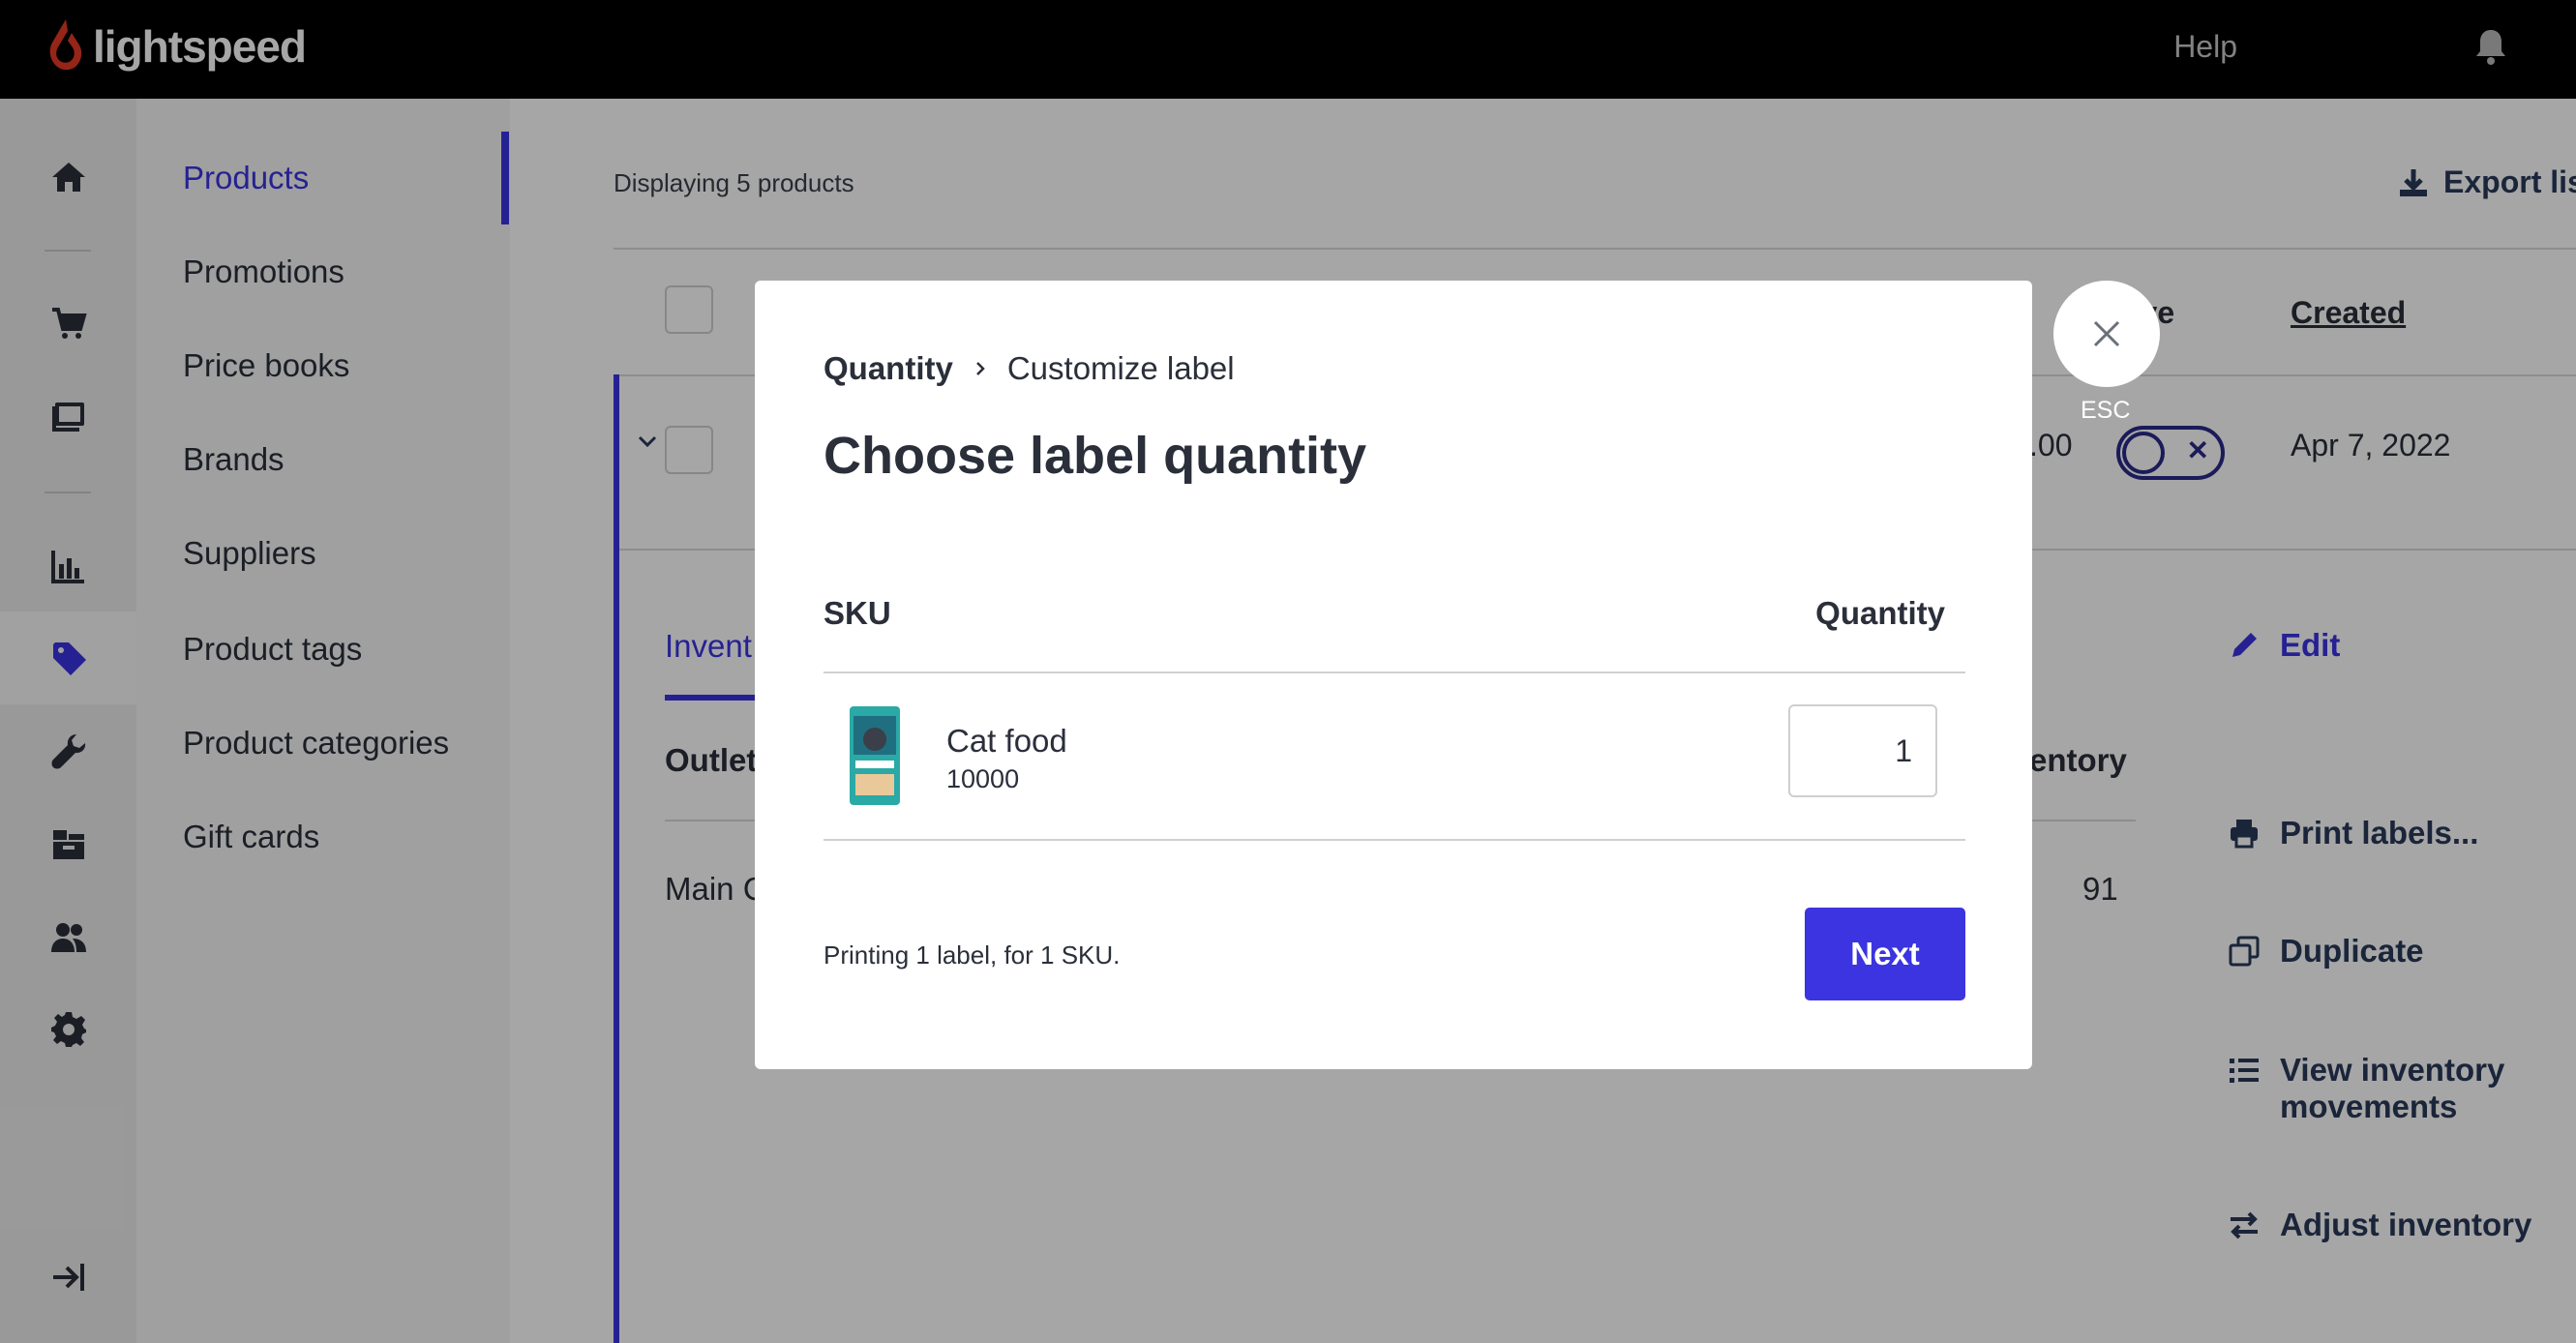 The width and height of the screenshot is (2576, 1343). What do you see at coordinates (1885, 954) in the screenshot?
I see `next-button: Next` at bounding box center [1885, 954].